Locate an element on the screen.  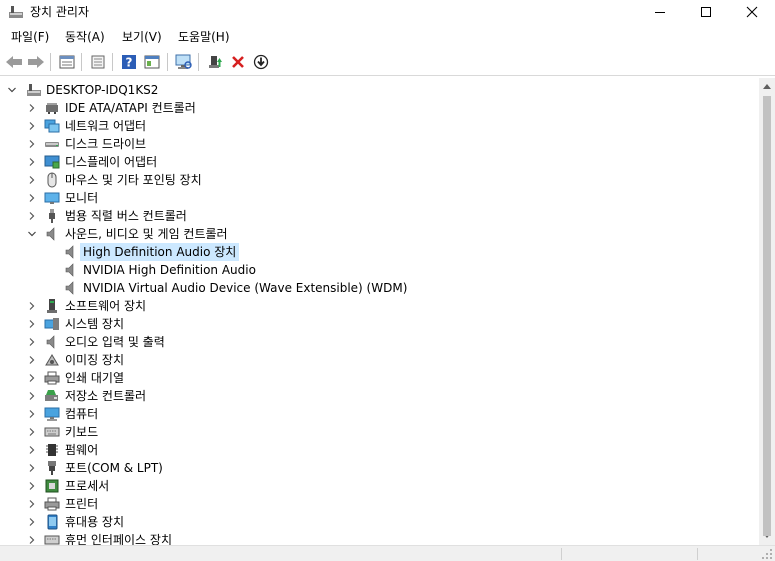
ide-controller-icon is located at coordinates (52, 108).